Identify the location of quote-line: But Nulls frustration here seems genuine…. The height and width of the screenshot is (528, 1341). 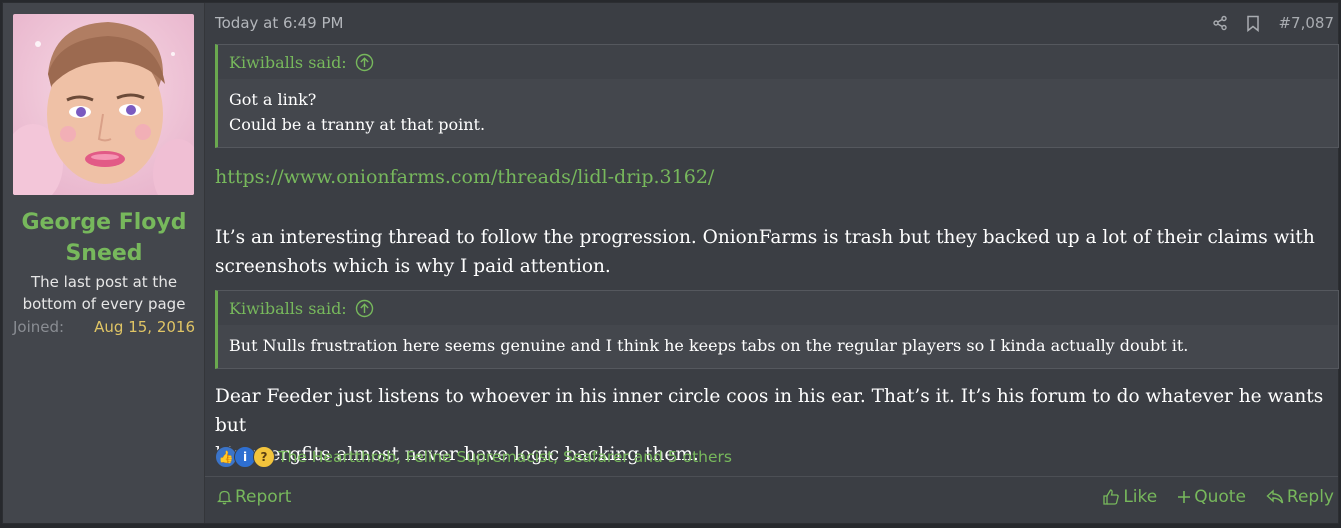
(709, 345).